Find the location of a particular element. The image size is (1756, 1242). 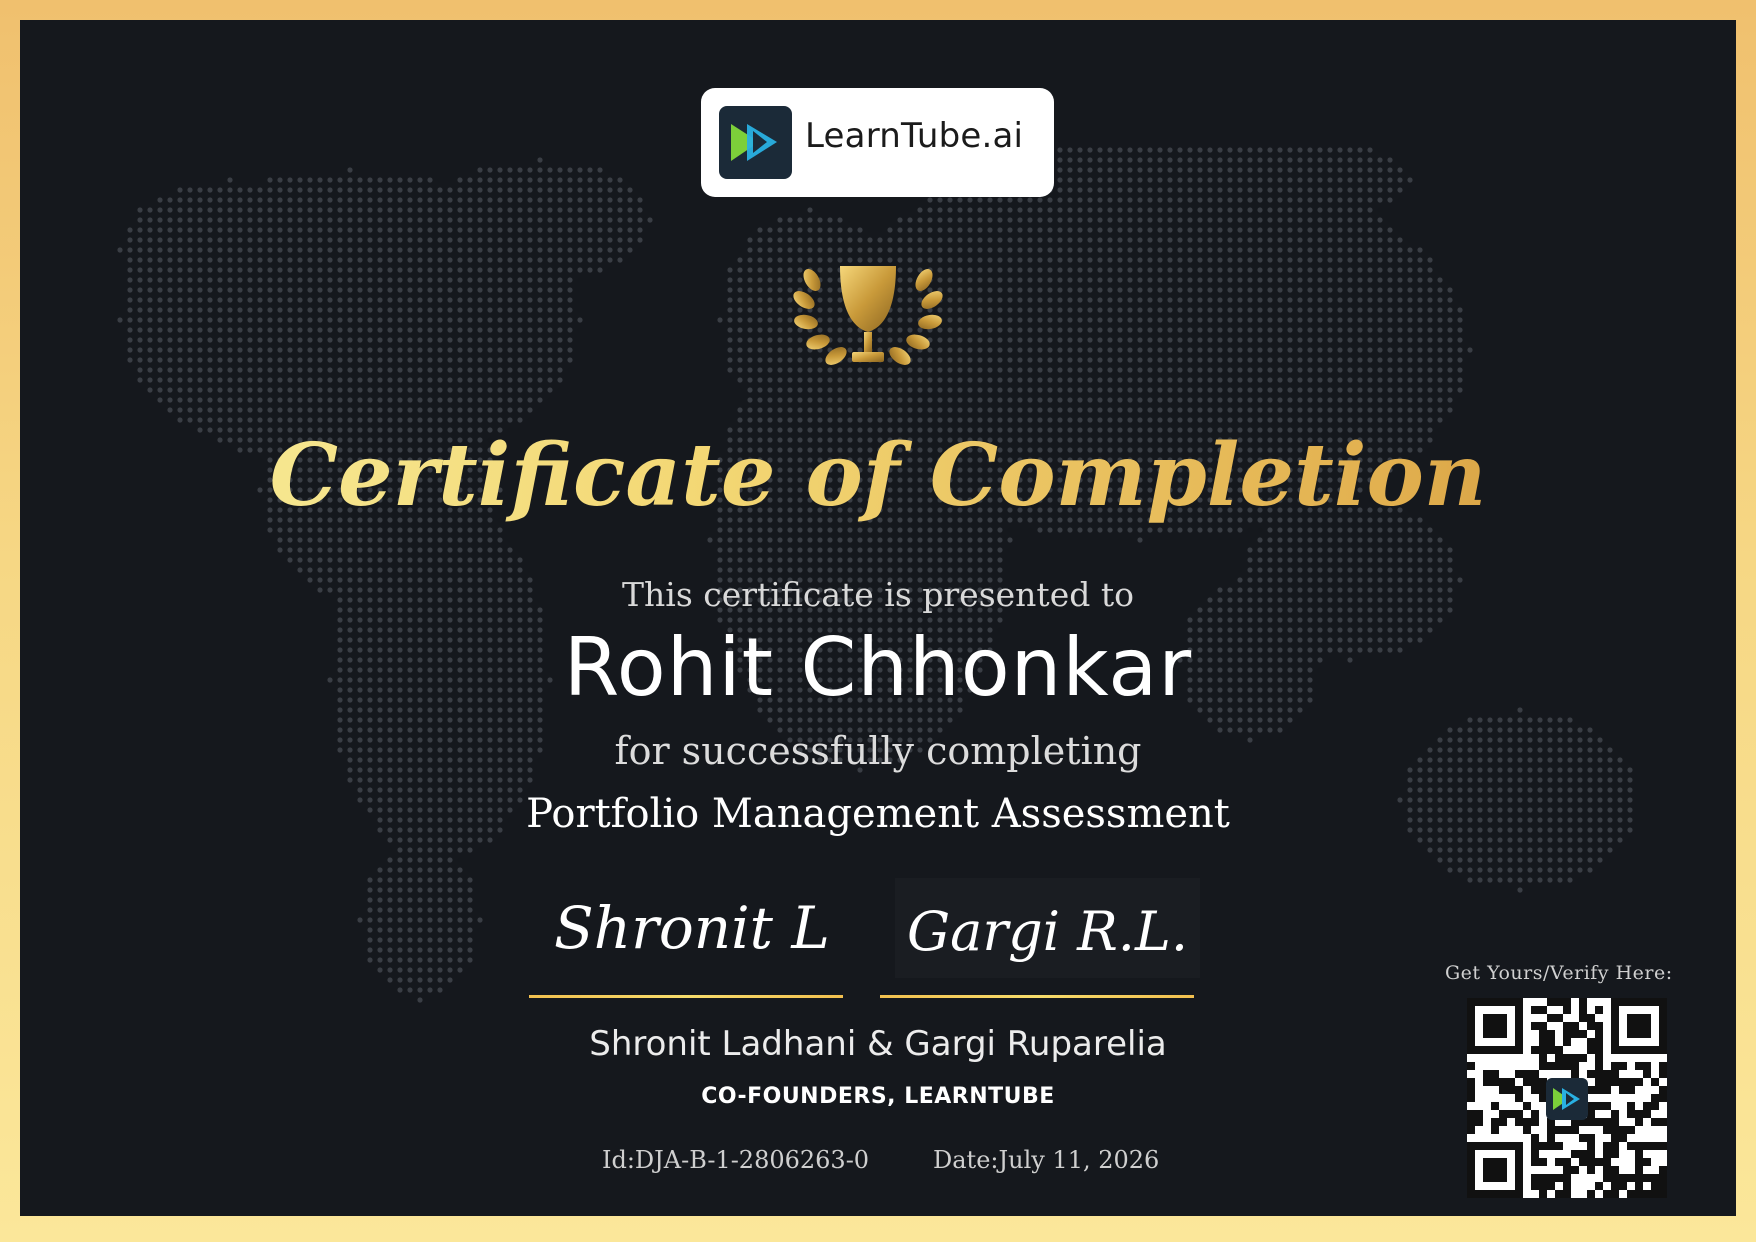

course-name: Portfolio Management Assessment is located at coordinates (878, 814).